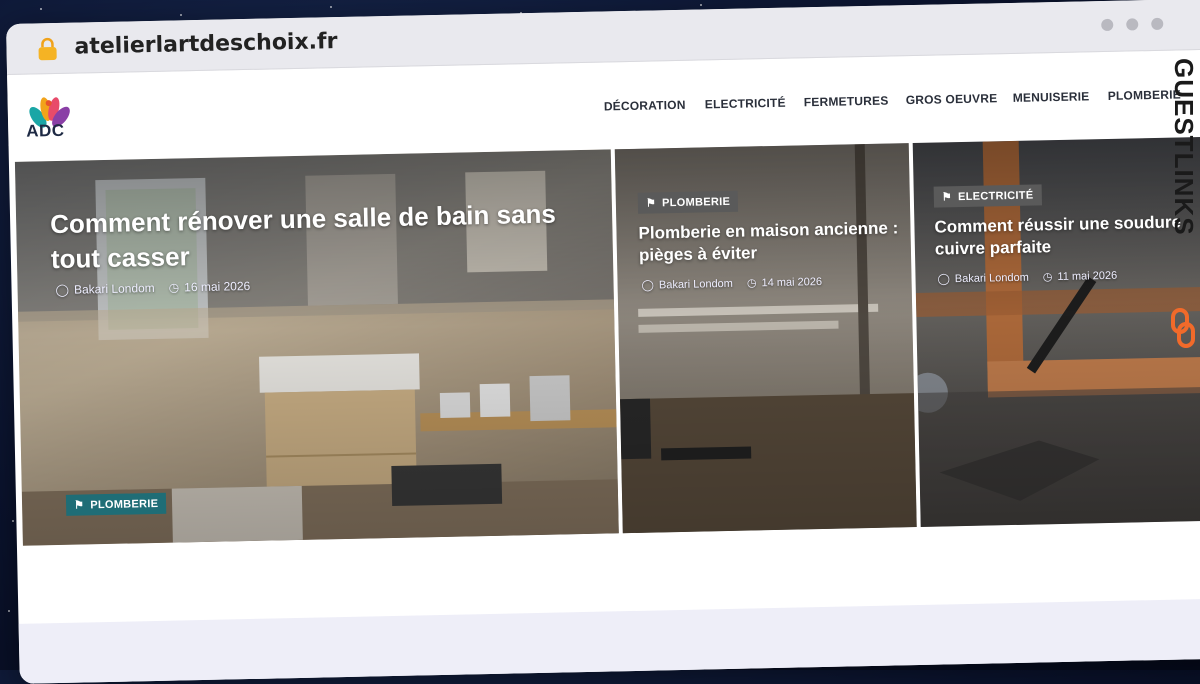 Image resolution: width=1200 pixels, height=684 pixels. I want to click on nav-item-decoration: DÉCORATION, so click(645, 106).